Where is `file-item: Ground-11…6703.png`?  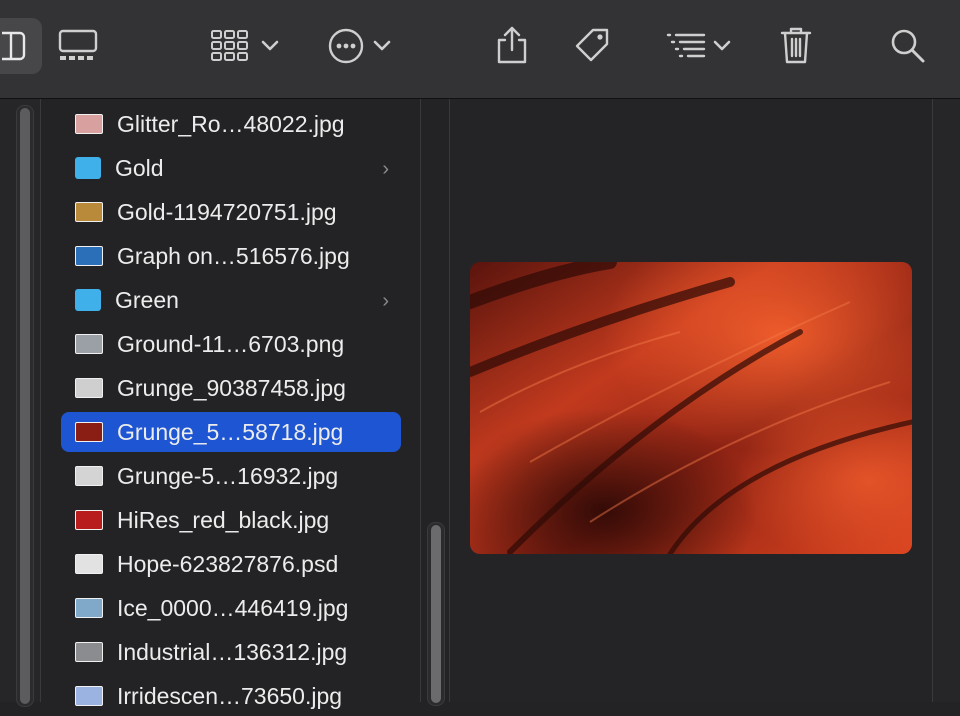
file-item: Ground-11…6703.png is located at coordinates (231, 344).